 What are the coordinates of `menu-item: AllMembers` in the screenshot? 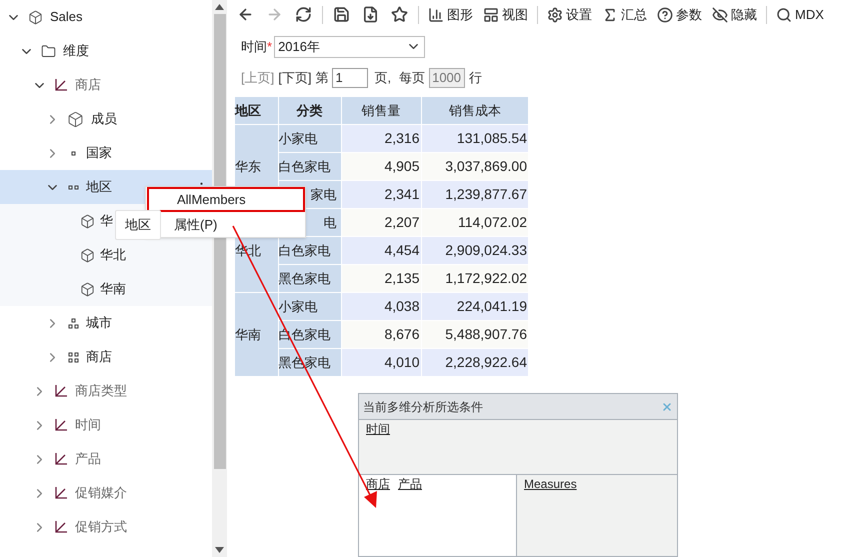 It's located at (226, 199).